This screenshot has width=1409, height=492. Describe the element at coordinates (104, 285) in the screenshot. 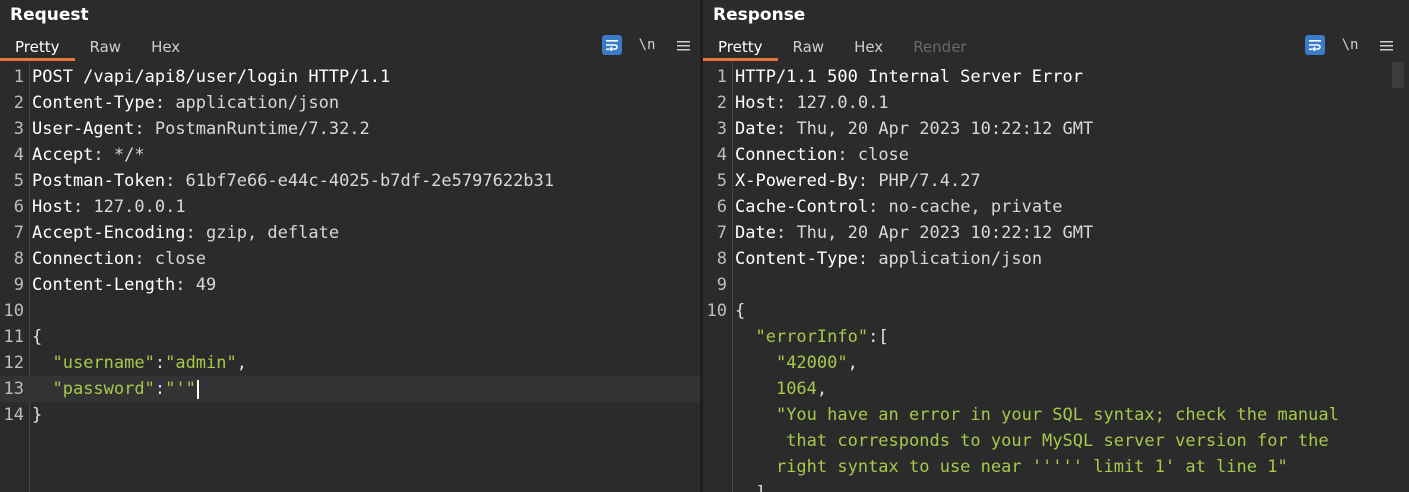

I see `header-name: Content-Length` at that location.